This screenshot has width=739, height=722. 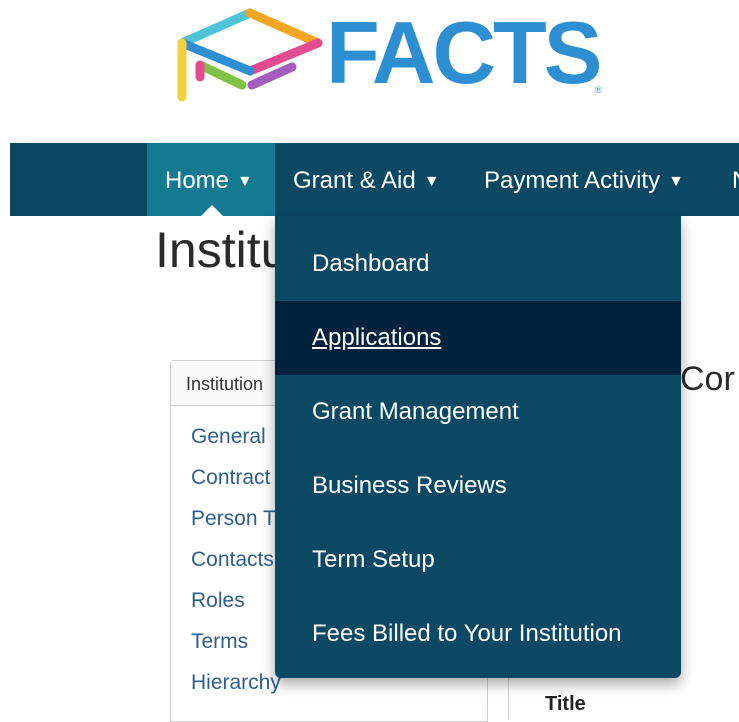 What do you see at coordinates (707, 379) in the screenshot?
I see `section-heading: Cor` at bounding box center [707, 379].